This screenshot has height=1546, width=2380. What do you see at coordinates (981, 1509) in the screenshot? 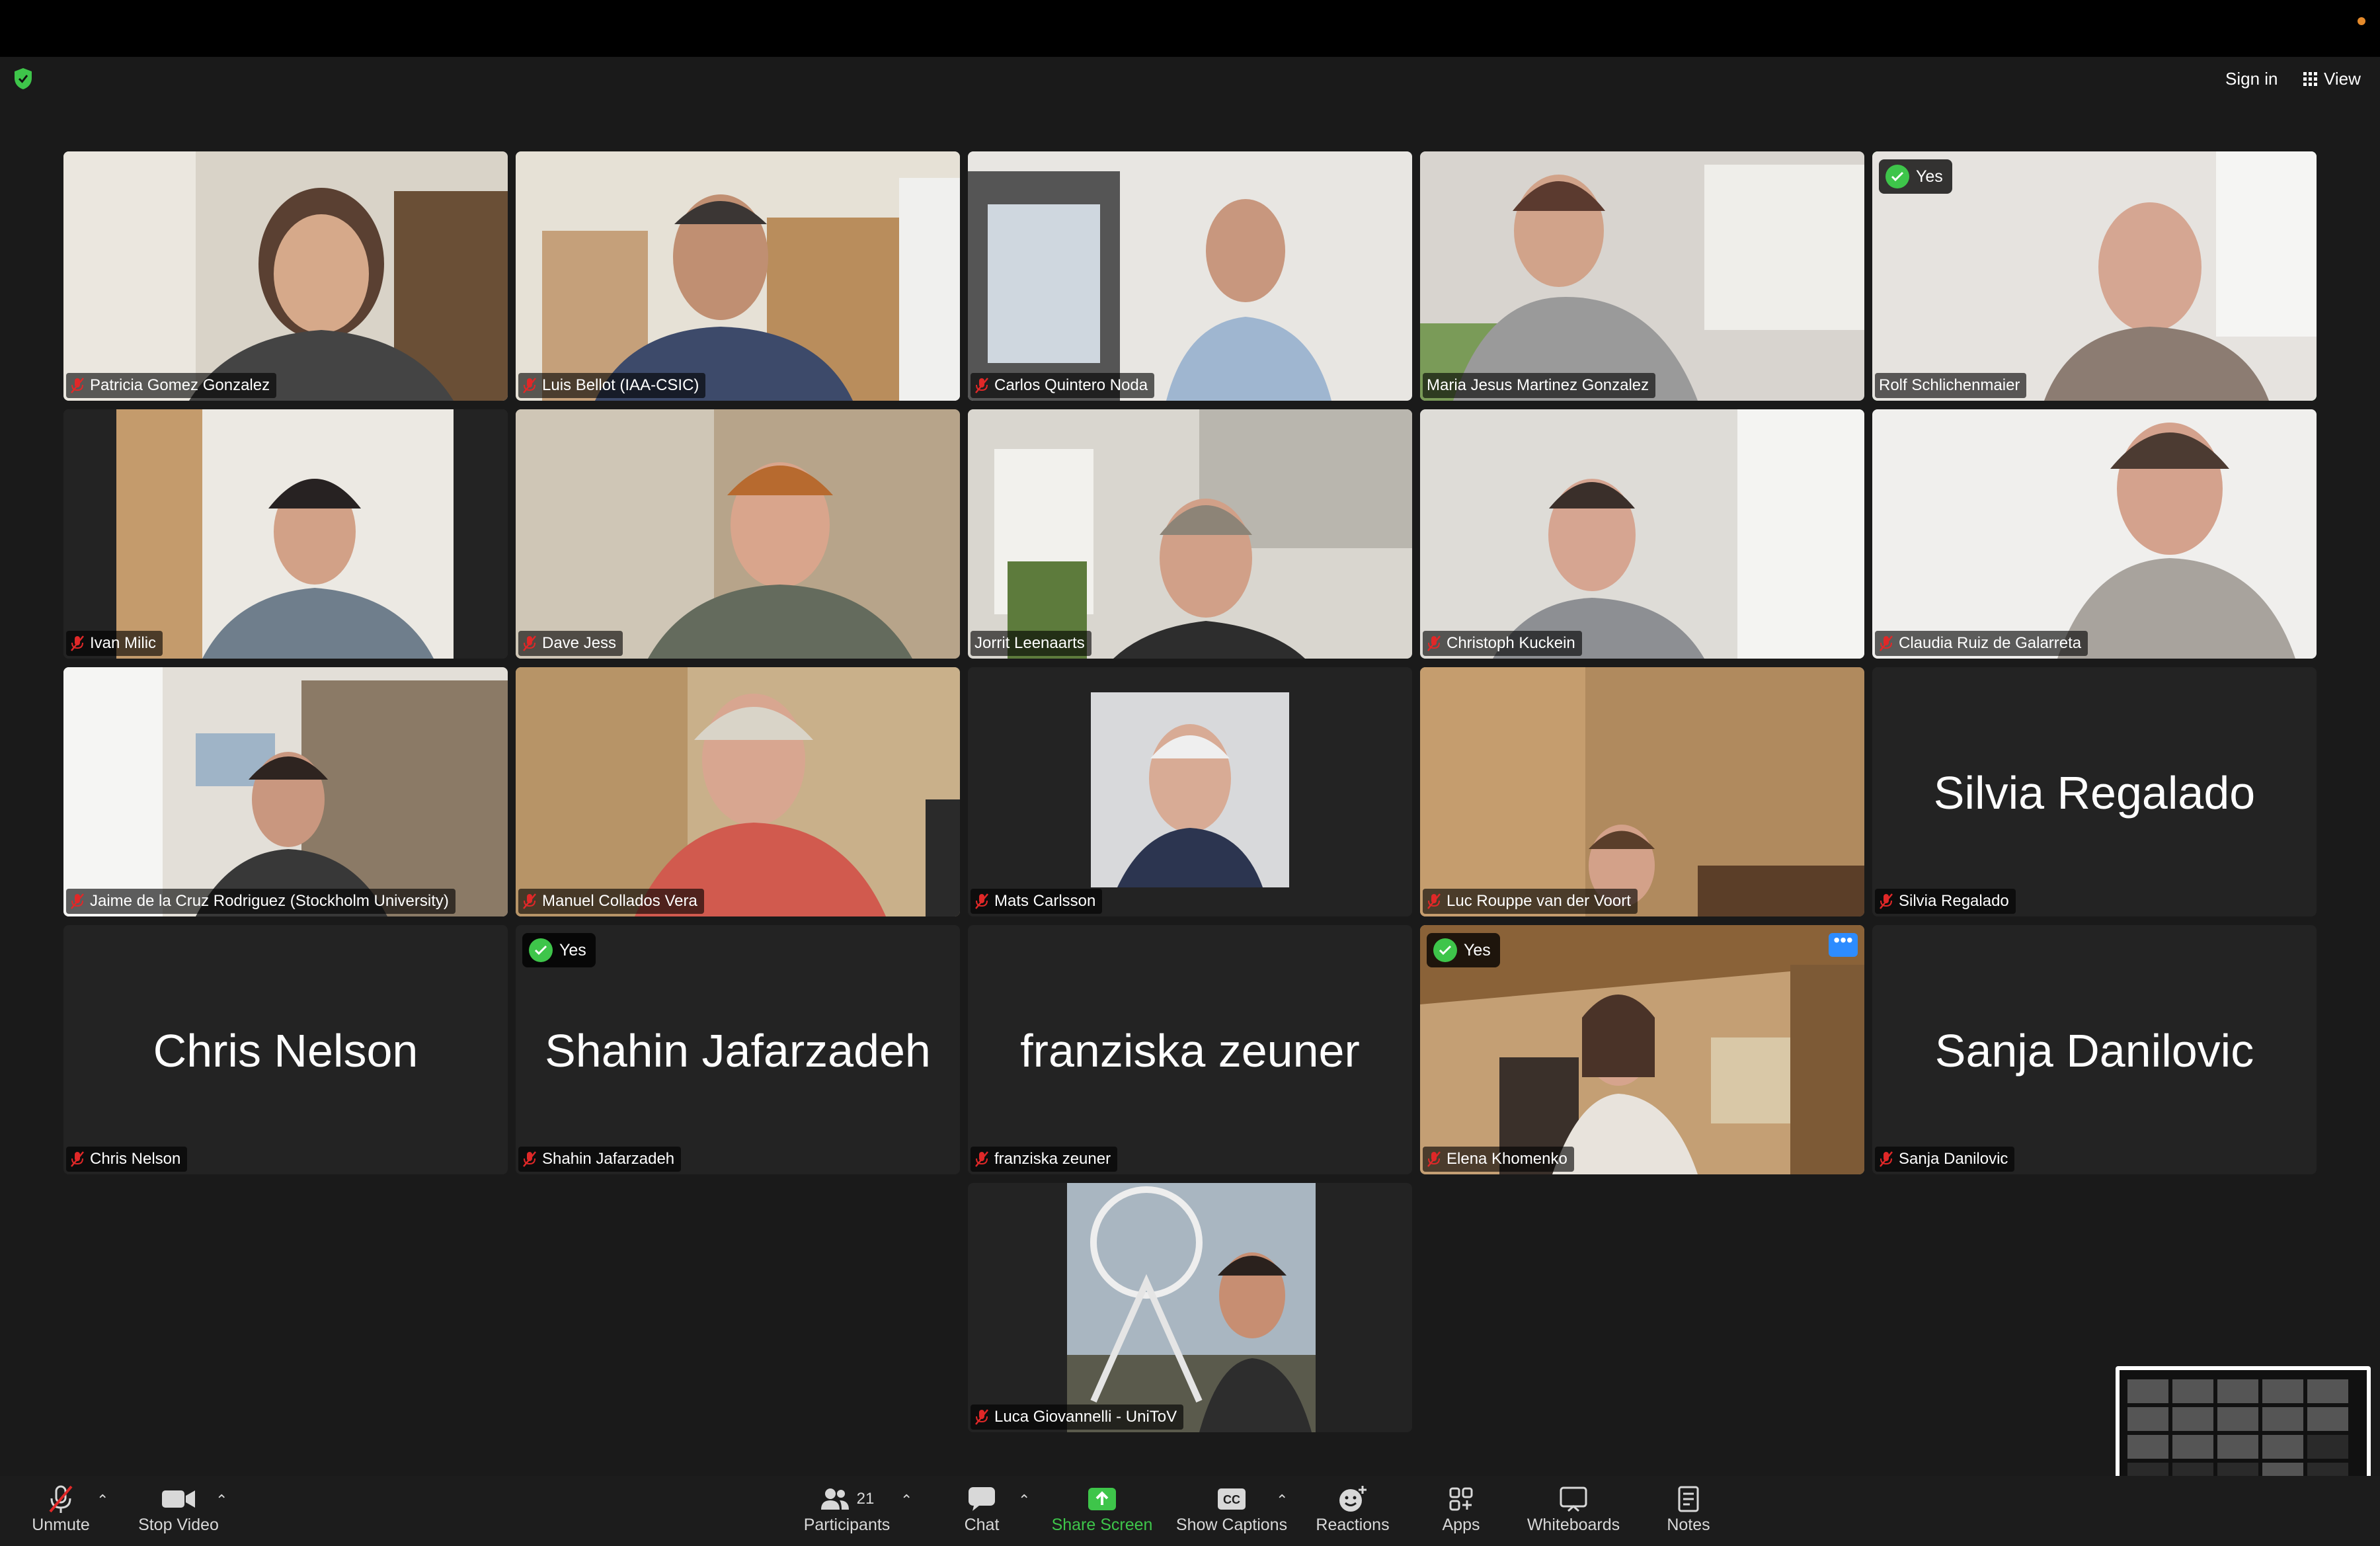
I see `chat-button: Chat` at bounding box center [981, 1509].